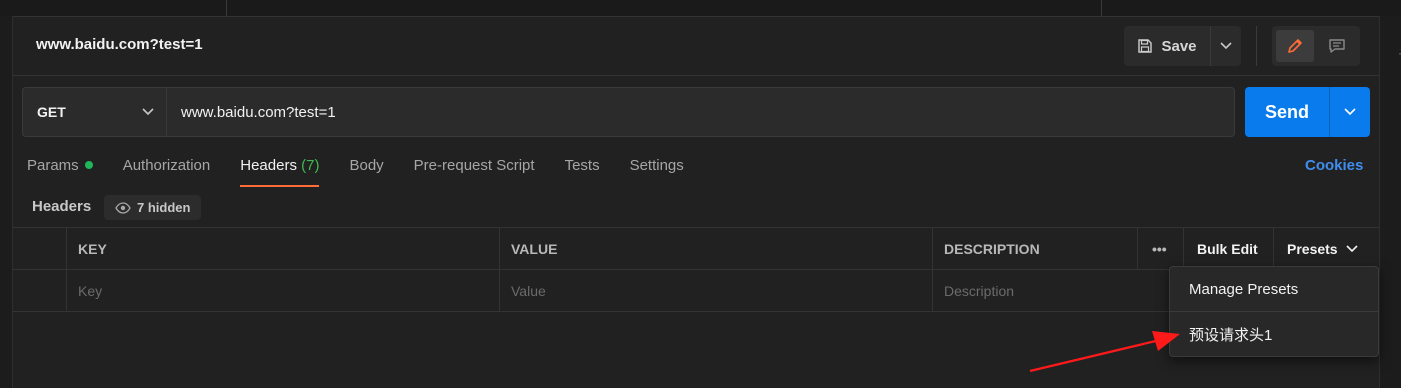 The height and width of the screenshot is (388, 1401). I want to click on tab-label: Body, so click(366, 165).